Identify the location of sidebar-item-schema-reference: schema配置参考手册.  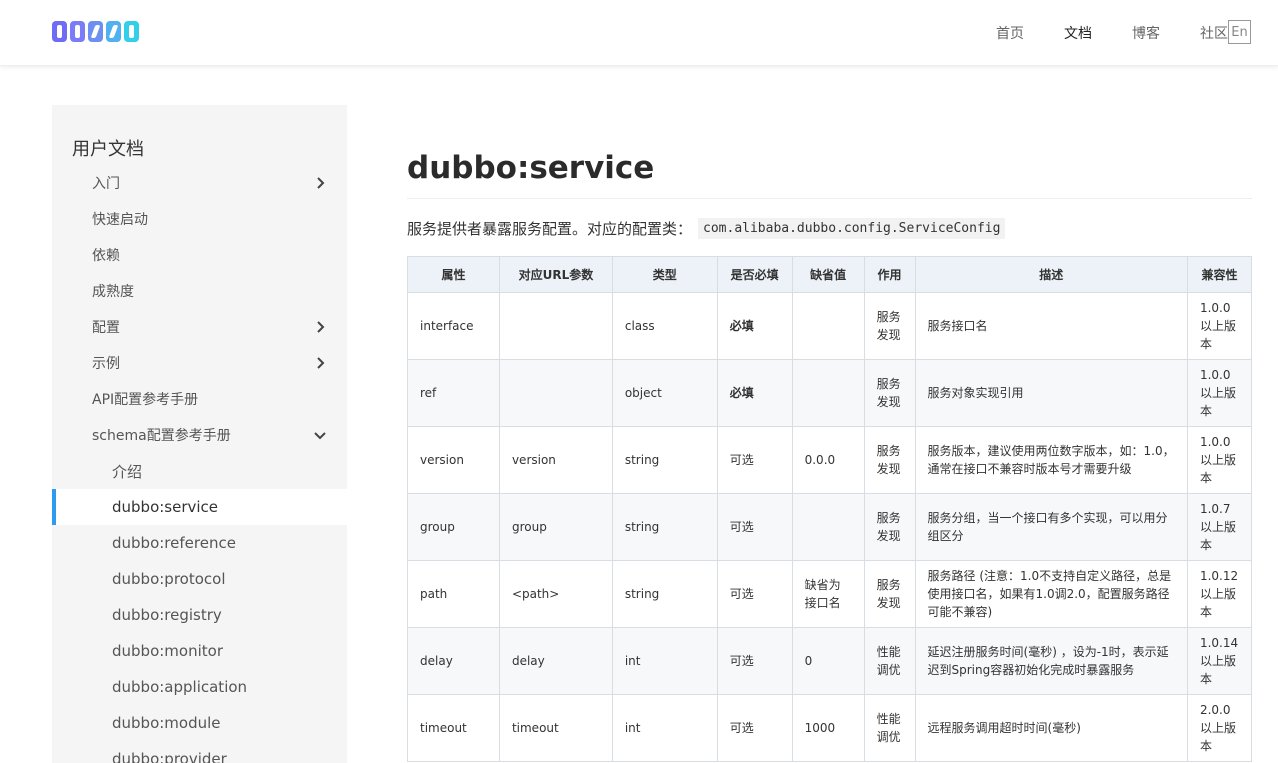
(199, 435).